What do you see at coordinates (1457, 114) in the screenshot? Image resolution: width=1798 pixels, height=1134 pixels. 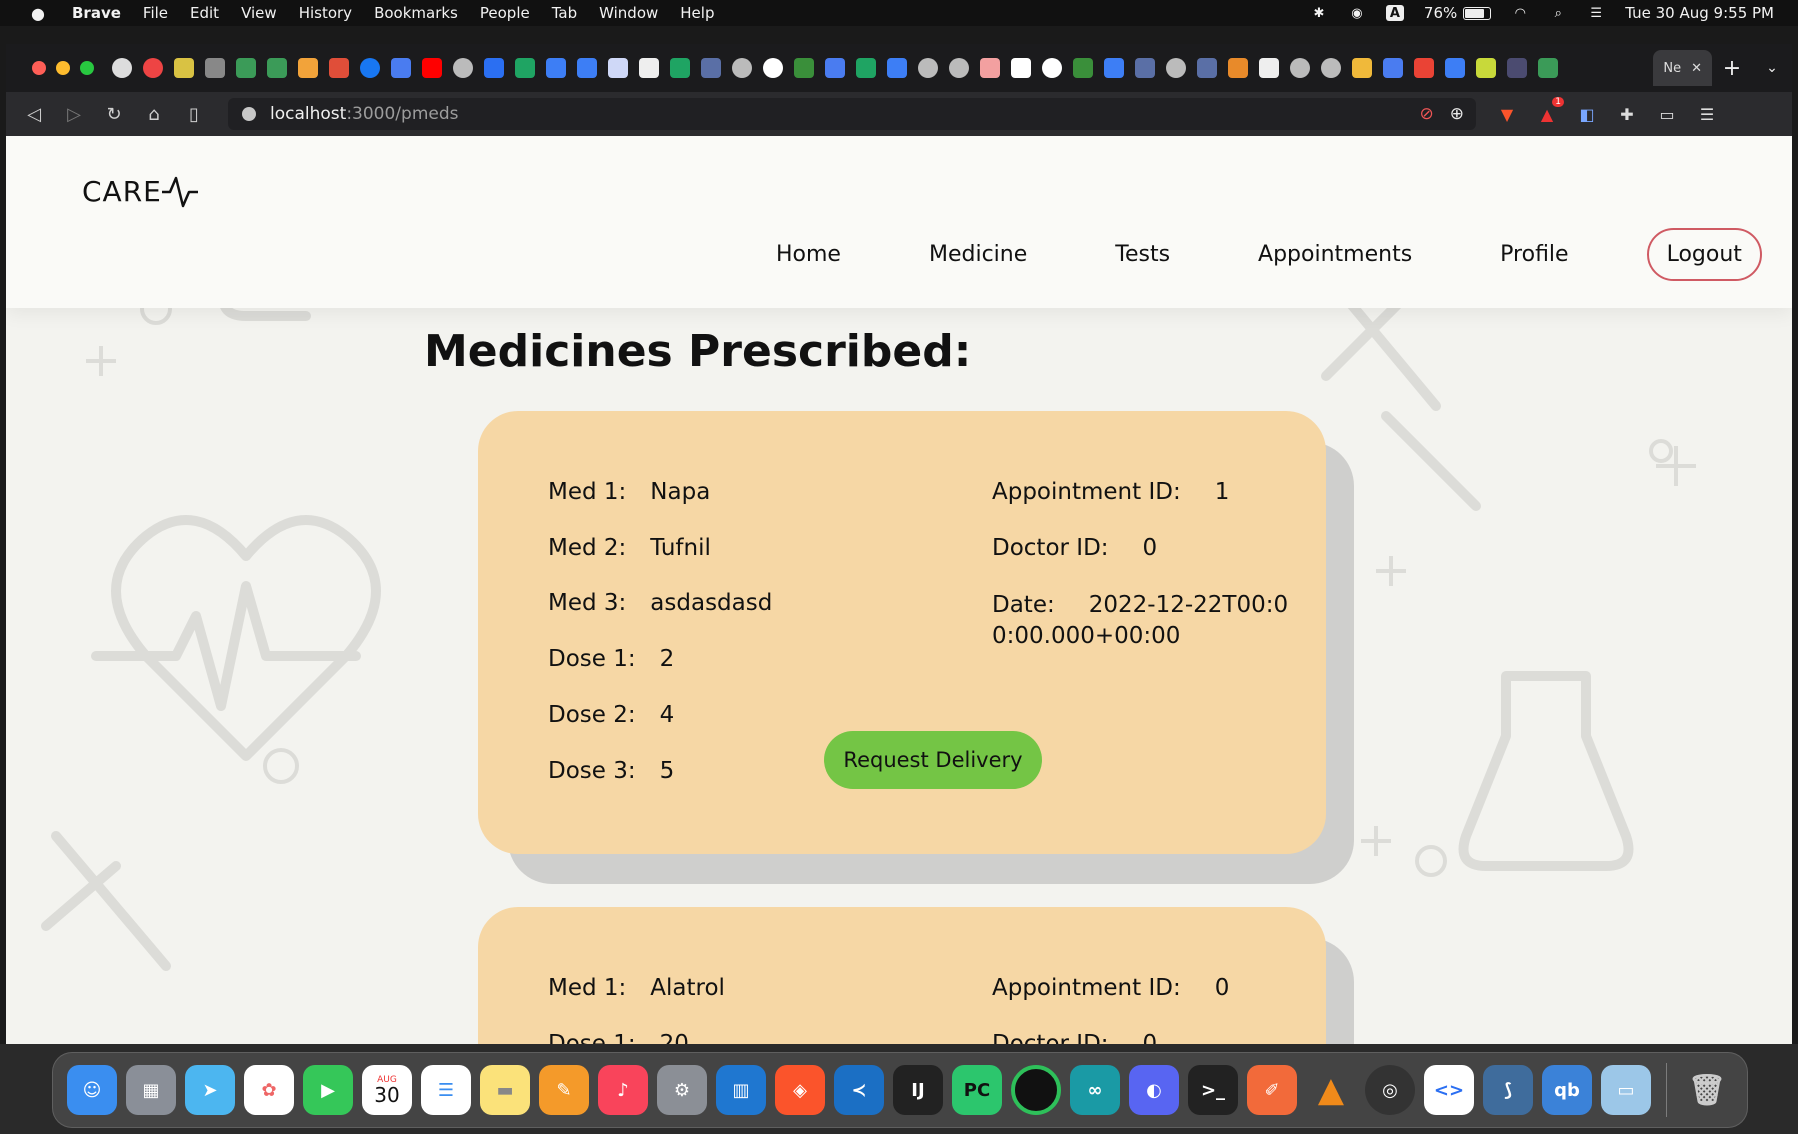 I see `zoom-icon: ⊕` at bounding box center [1457, 114].